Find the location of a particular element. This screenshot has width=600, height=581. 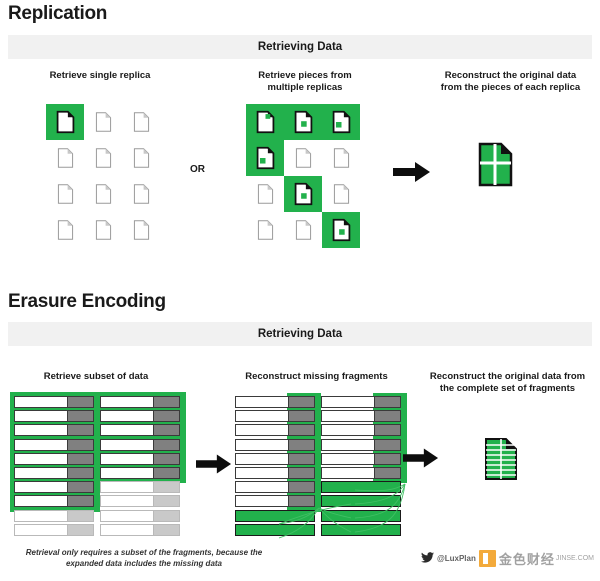

band-label-erasure: Retrieving Data is located at coordinates (300, 334).